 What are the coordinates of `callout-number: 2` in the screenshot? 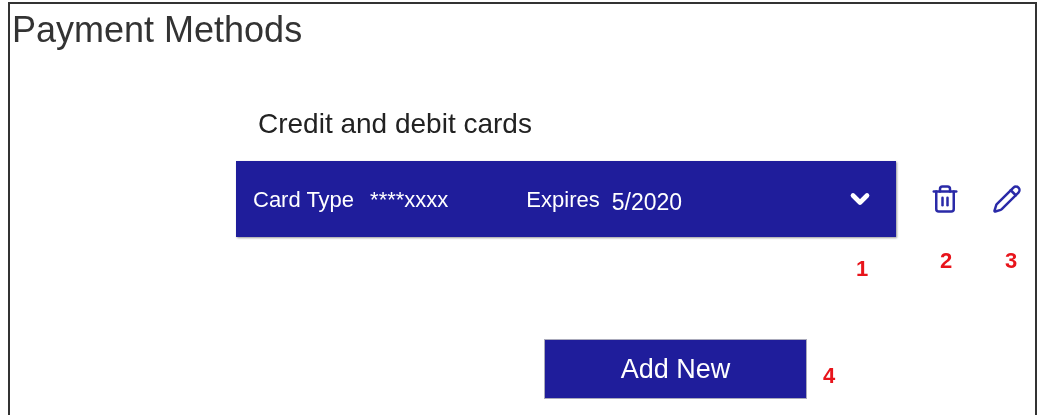 It's located at (946, 261).